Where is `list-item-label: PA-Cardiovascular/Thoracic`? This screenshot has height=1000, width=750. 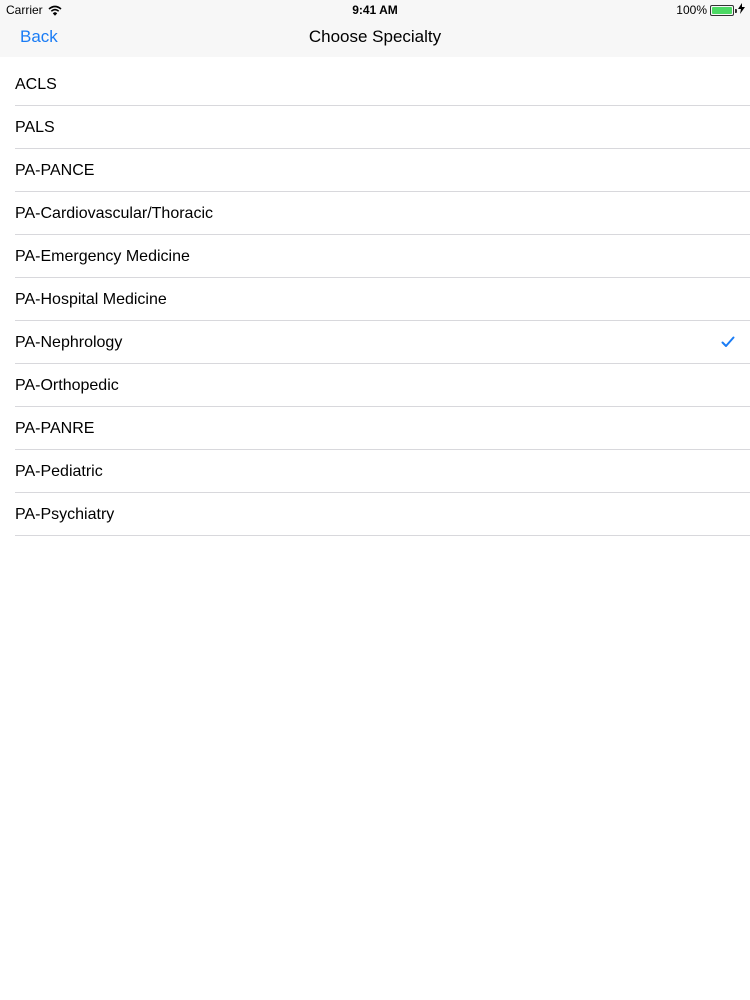
list-item-label: PA-Cardiovascular/Thoracic is located at coordinates (114, 213).